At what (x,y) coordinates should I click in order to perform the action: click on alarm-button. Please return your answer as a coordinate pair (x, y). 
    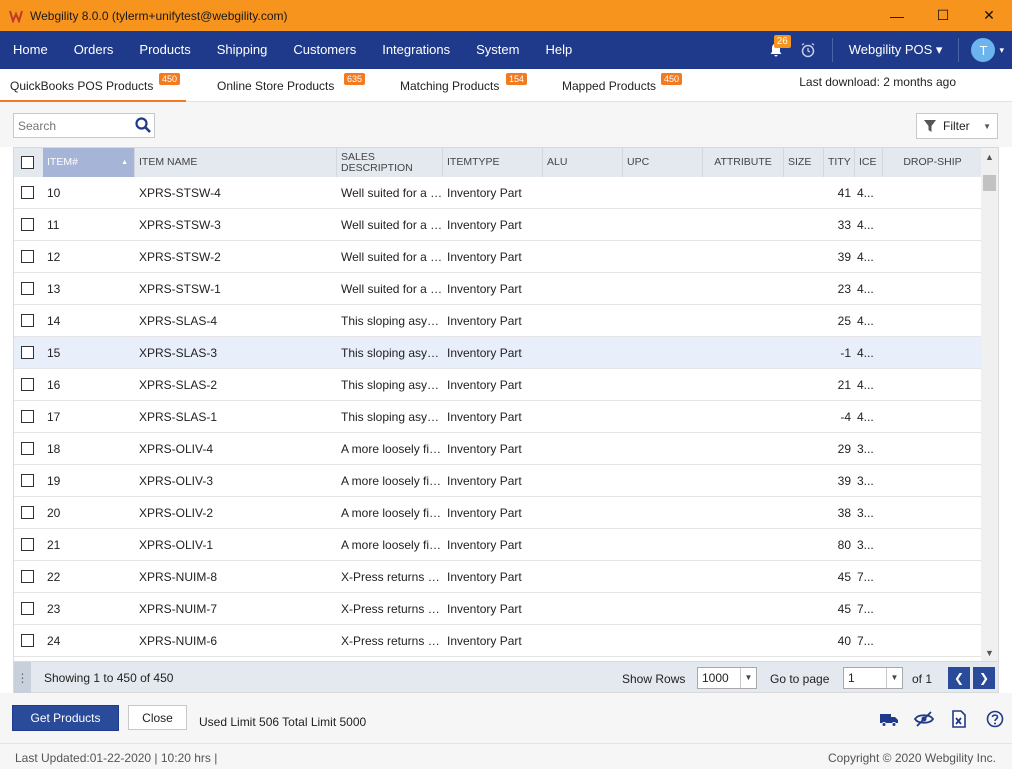
    Looking at the image, I should click on (808, 50).